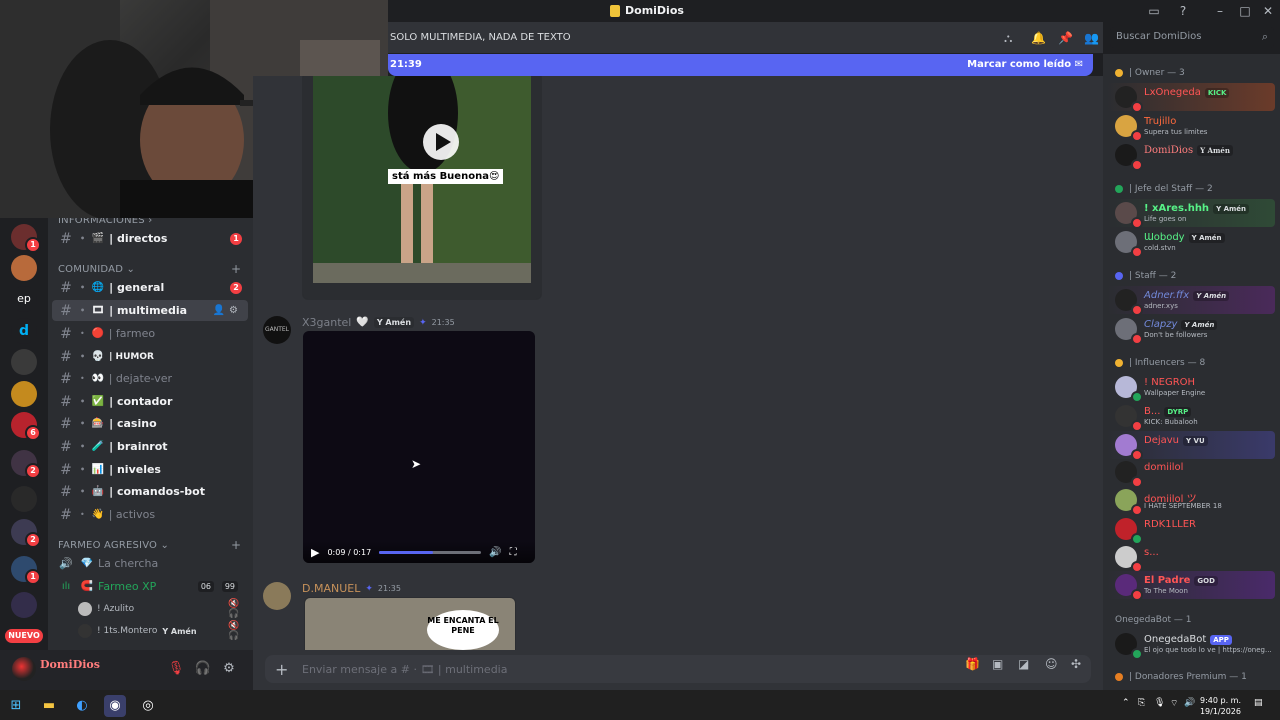  Describe the element at coordinates (24, 331) in the screenshot. I see `server-icon: d` at that location.